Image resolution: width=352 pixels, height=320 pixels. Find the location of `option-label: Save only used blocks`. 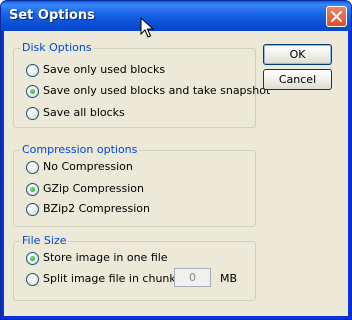

option-label: Save only used blocks is located at coordinates (104, 69).